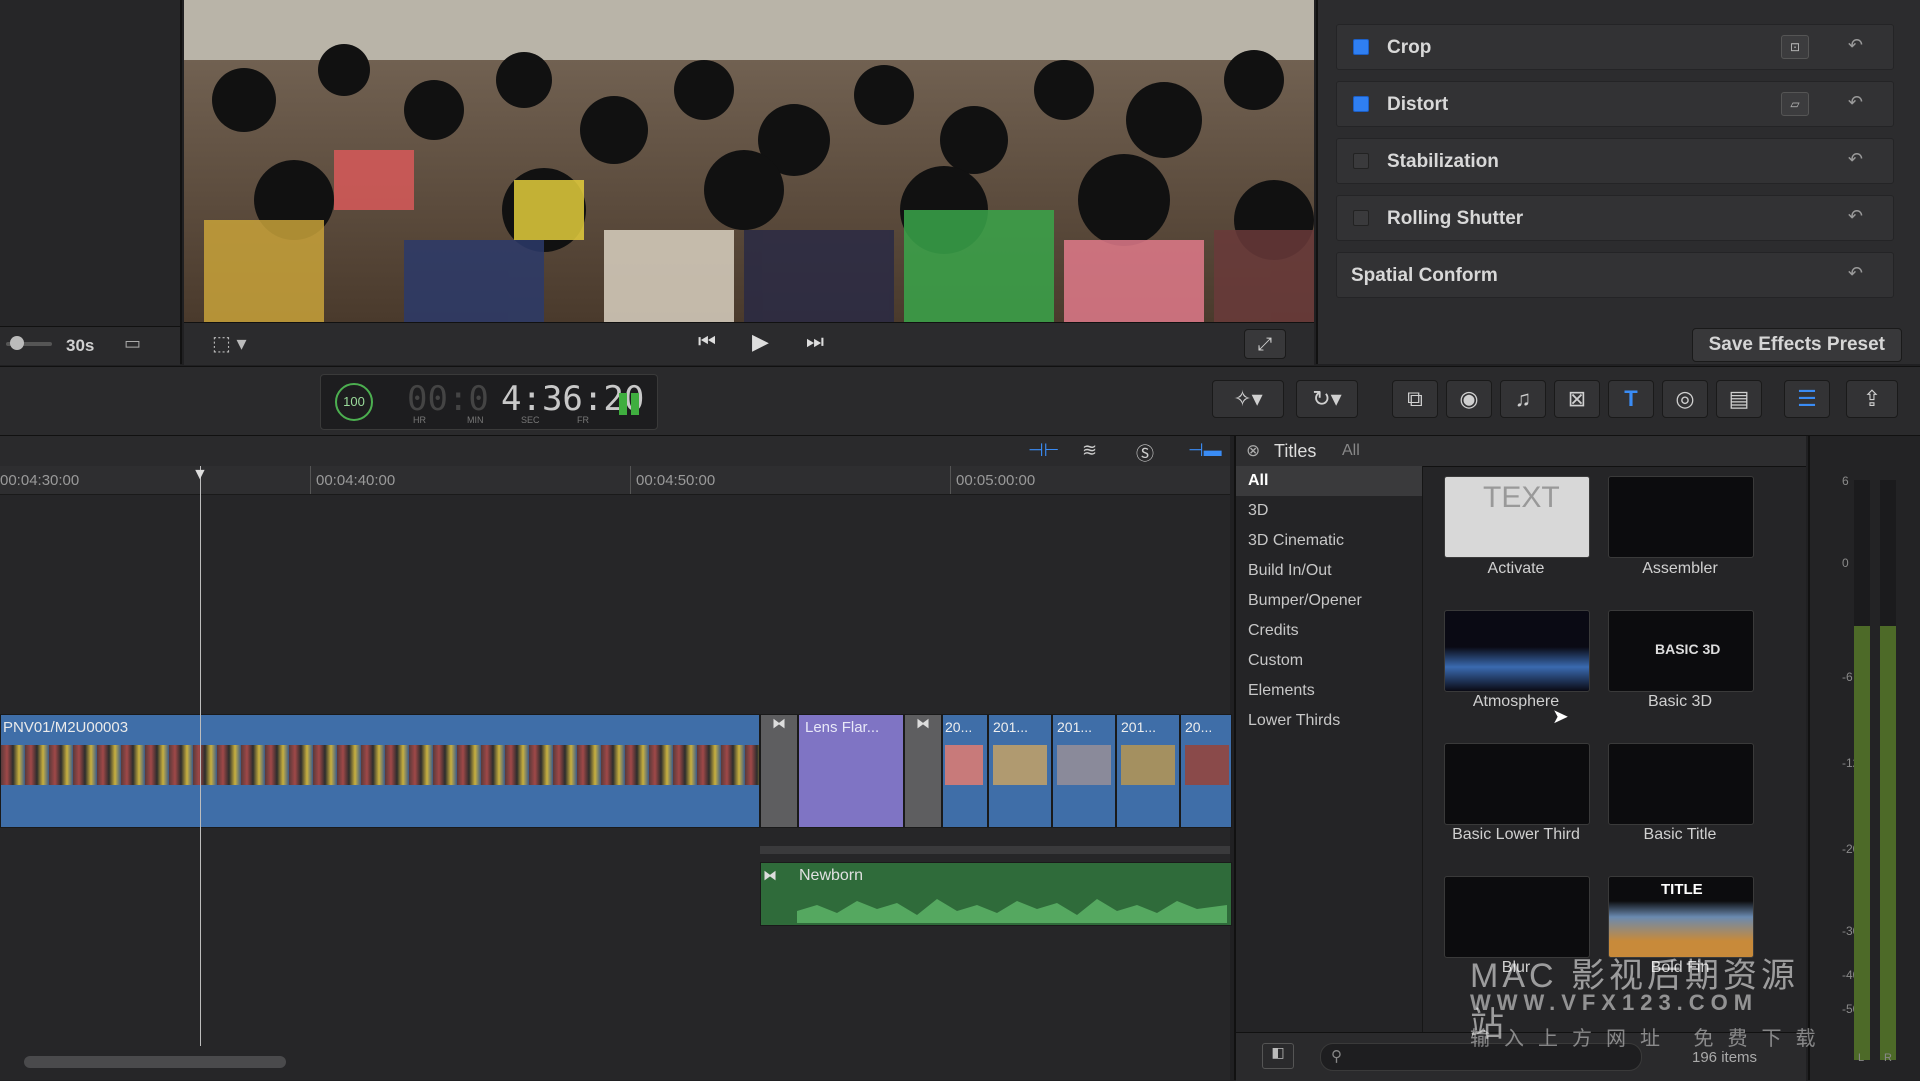  Describe the element at coordinates (707, 342) in the screenshot. I see `previous-edit-icon: ⏮` at that location.